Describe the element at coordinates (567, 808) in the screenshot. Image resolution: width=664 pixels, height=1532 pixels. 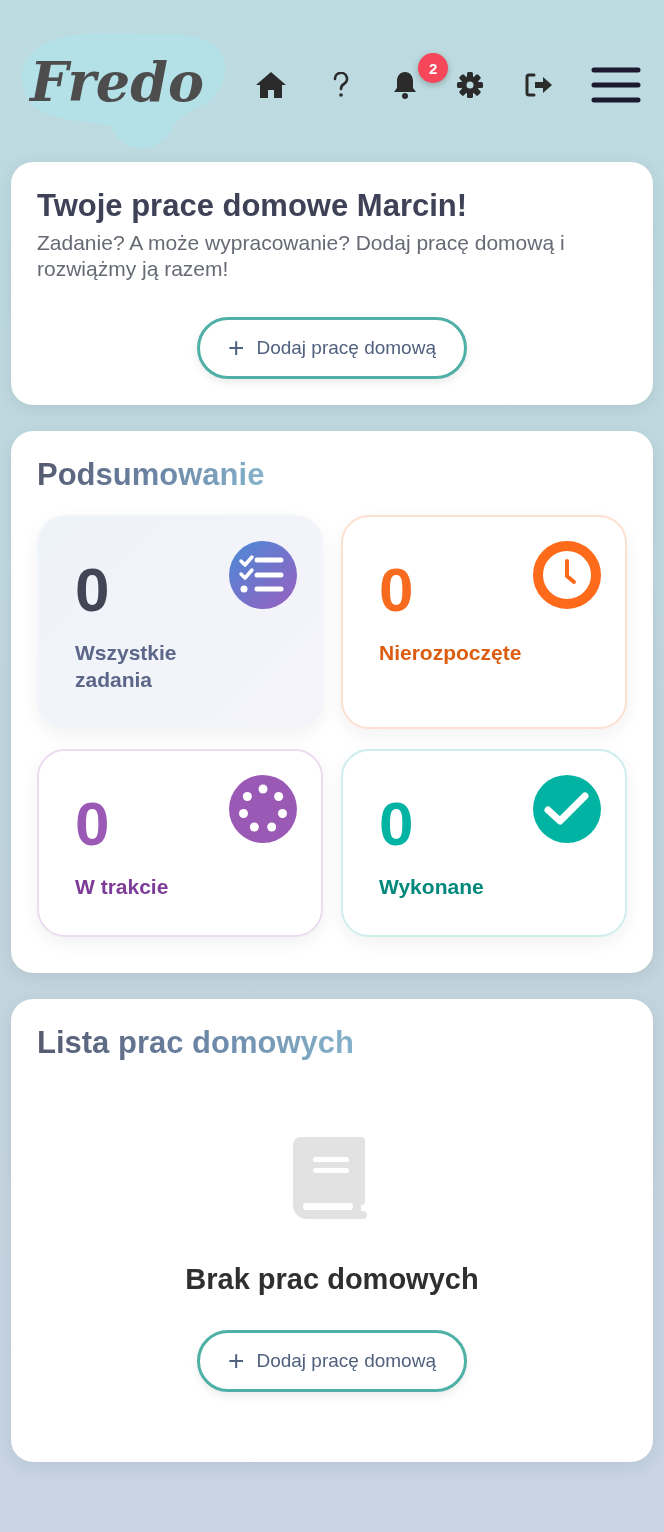
I see `checkmark-icon` at that location.